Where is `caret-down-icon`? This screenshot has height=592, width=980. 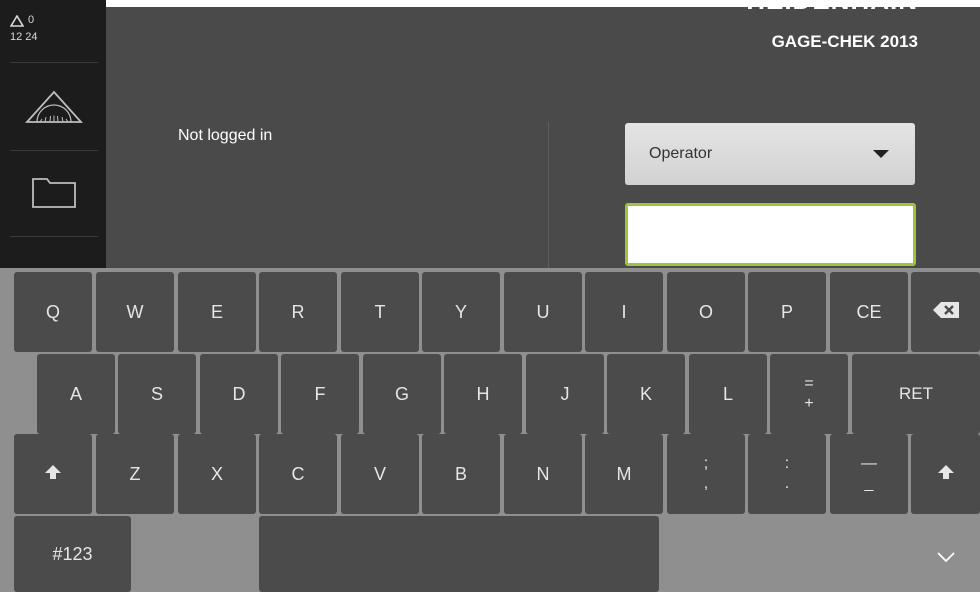
caret-down-icon is located at coordinates (881, 154).